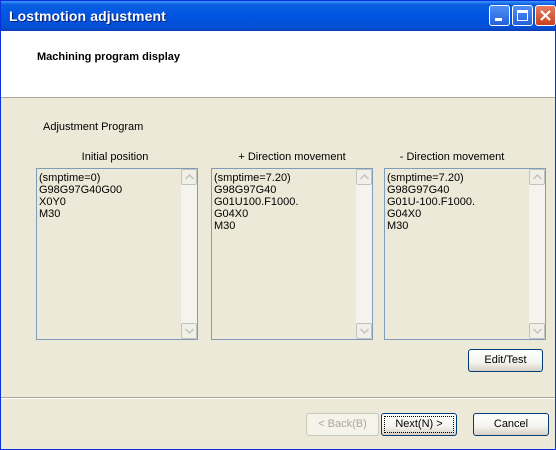  Describe the element at coordinates (93, 127) in the screenshot. I see `adjustment-program-label: Adjustment Program` at that location.